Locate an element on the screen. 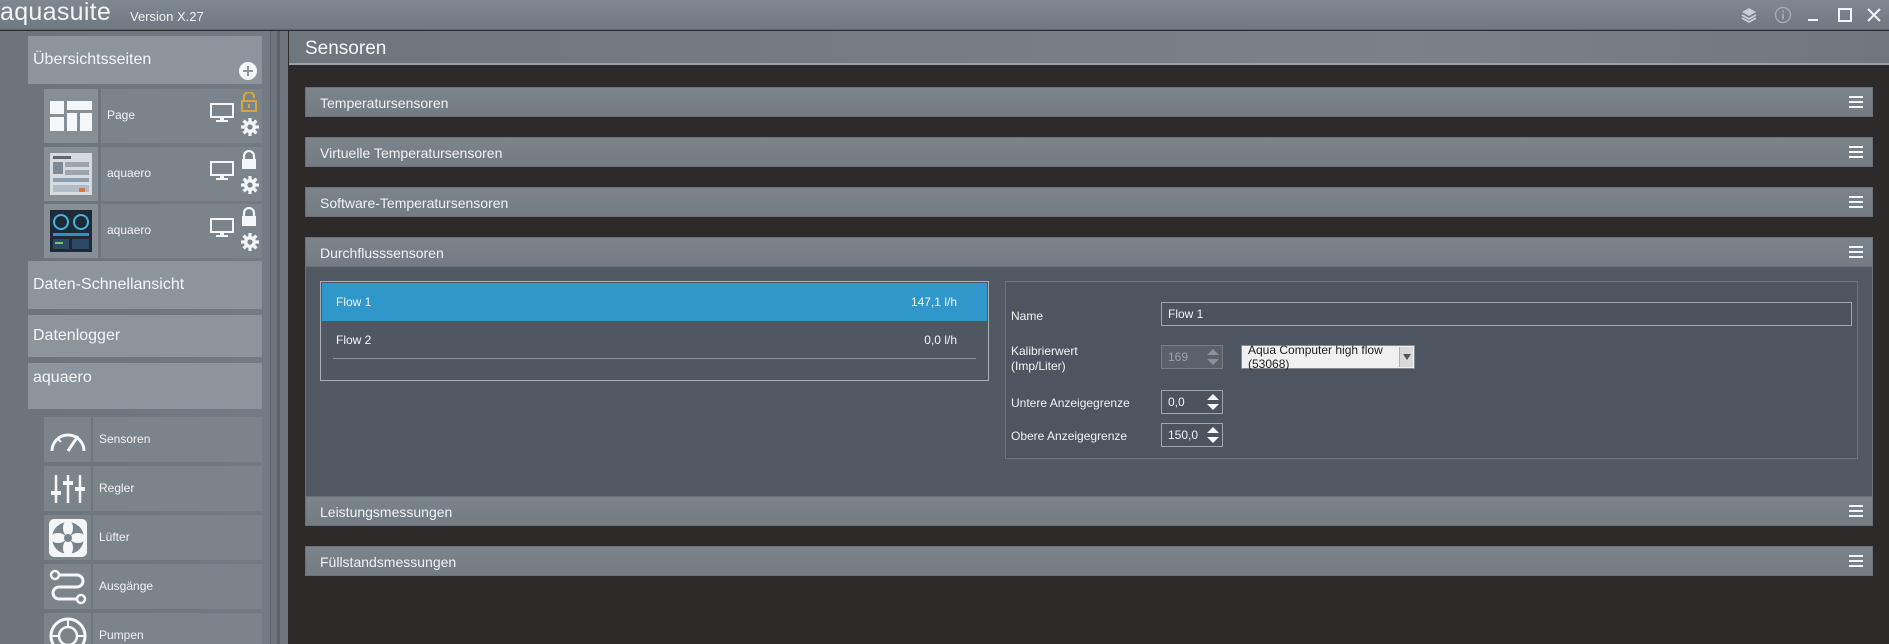 Image resolution: width=1889 pixels, height=644 pixels. section-title: Leistungsmessungen is located at coordinates (386, 512).